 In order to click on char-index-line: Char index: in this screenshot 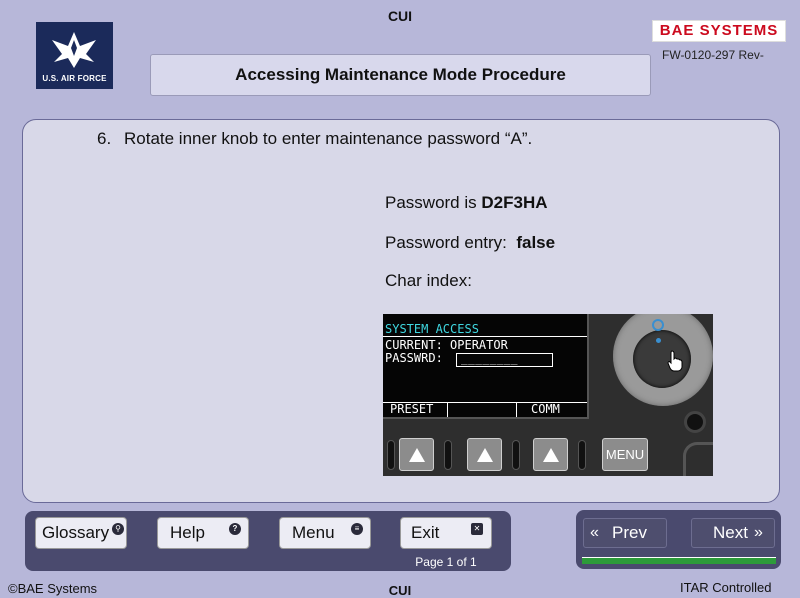, I will do `click(428, 281)`.